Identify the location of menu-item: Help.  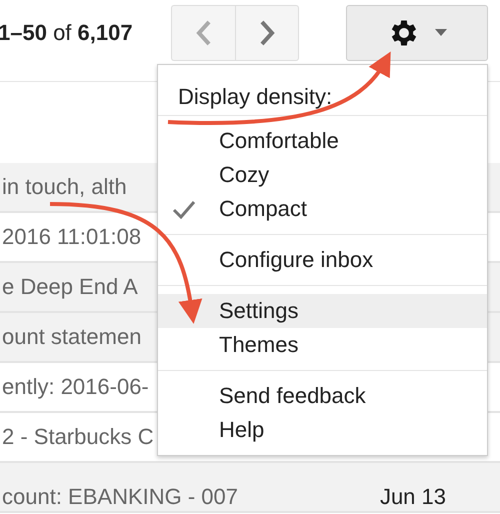
(322, 430).